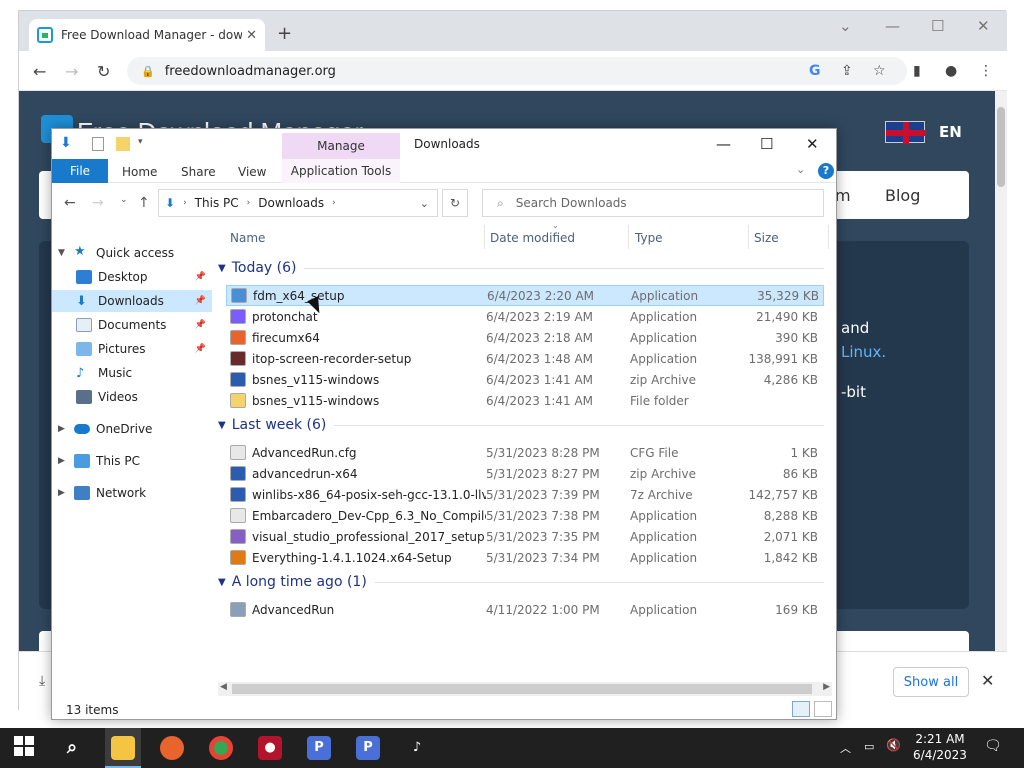 Image resolution: width=1024 pixels, height=768 pixels. I want to click on large-icons-view-icon, so click(823, 709).